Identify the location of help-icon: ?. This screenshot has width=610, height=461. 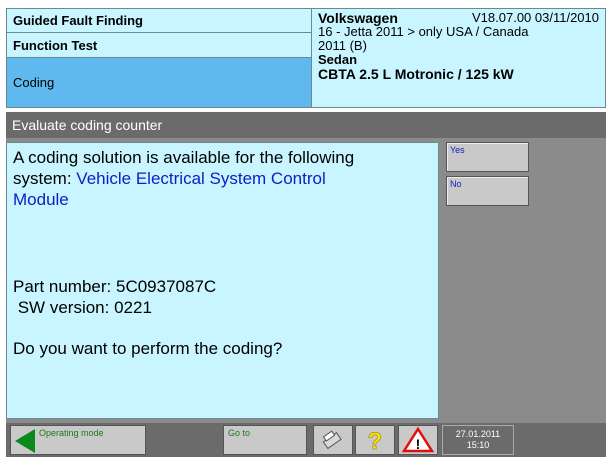
(375, 442).